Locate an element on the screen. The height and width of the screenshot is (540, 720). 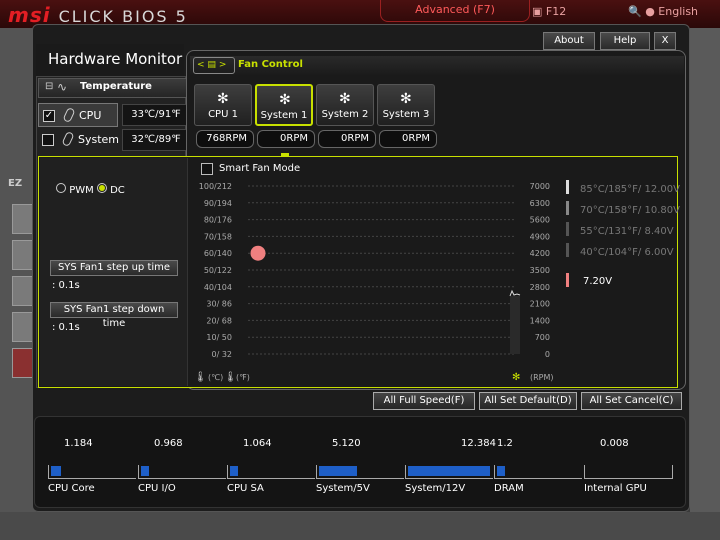
nav-forward-icon: > is located at coordinates (223, 65).